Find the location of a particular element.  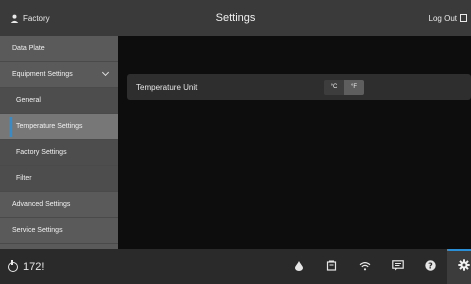

power-icon is located at coordinates (13, 265).